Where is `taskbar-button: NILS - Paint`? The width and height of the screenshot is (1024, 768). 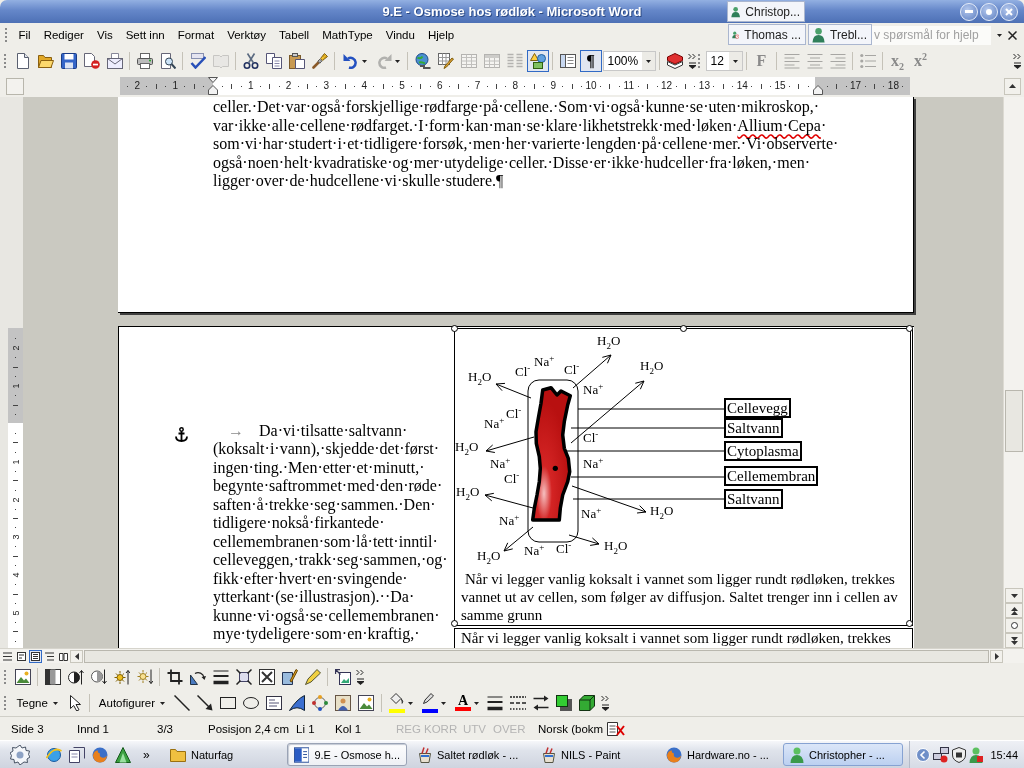
taskbar-button: NILS - Paint is located at coordinates (595, 754).